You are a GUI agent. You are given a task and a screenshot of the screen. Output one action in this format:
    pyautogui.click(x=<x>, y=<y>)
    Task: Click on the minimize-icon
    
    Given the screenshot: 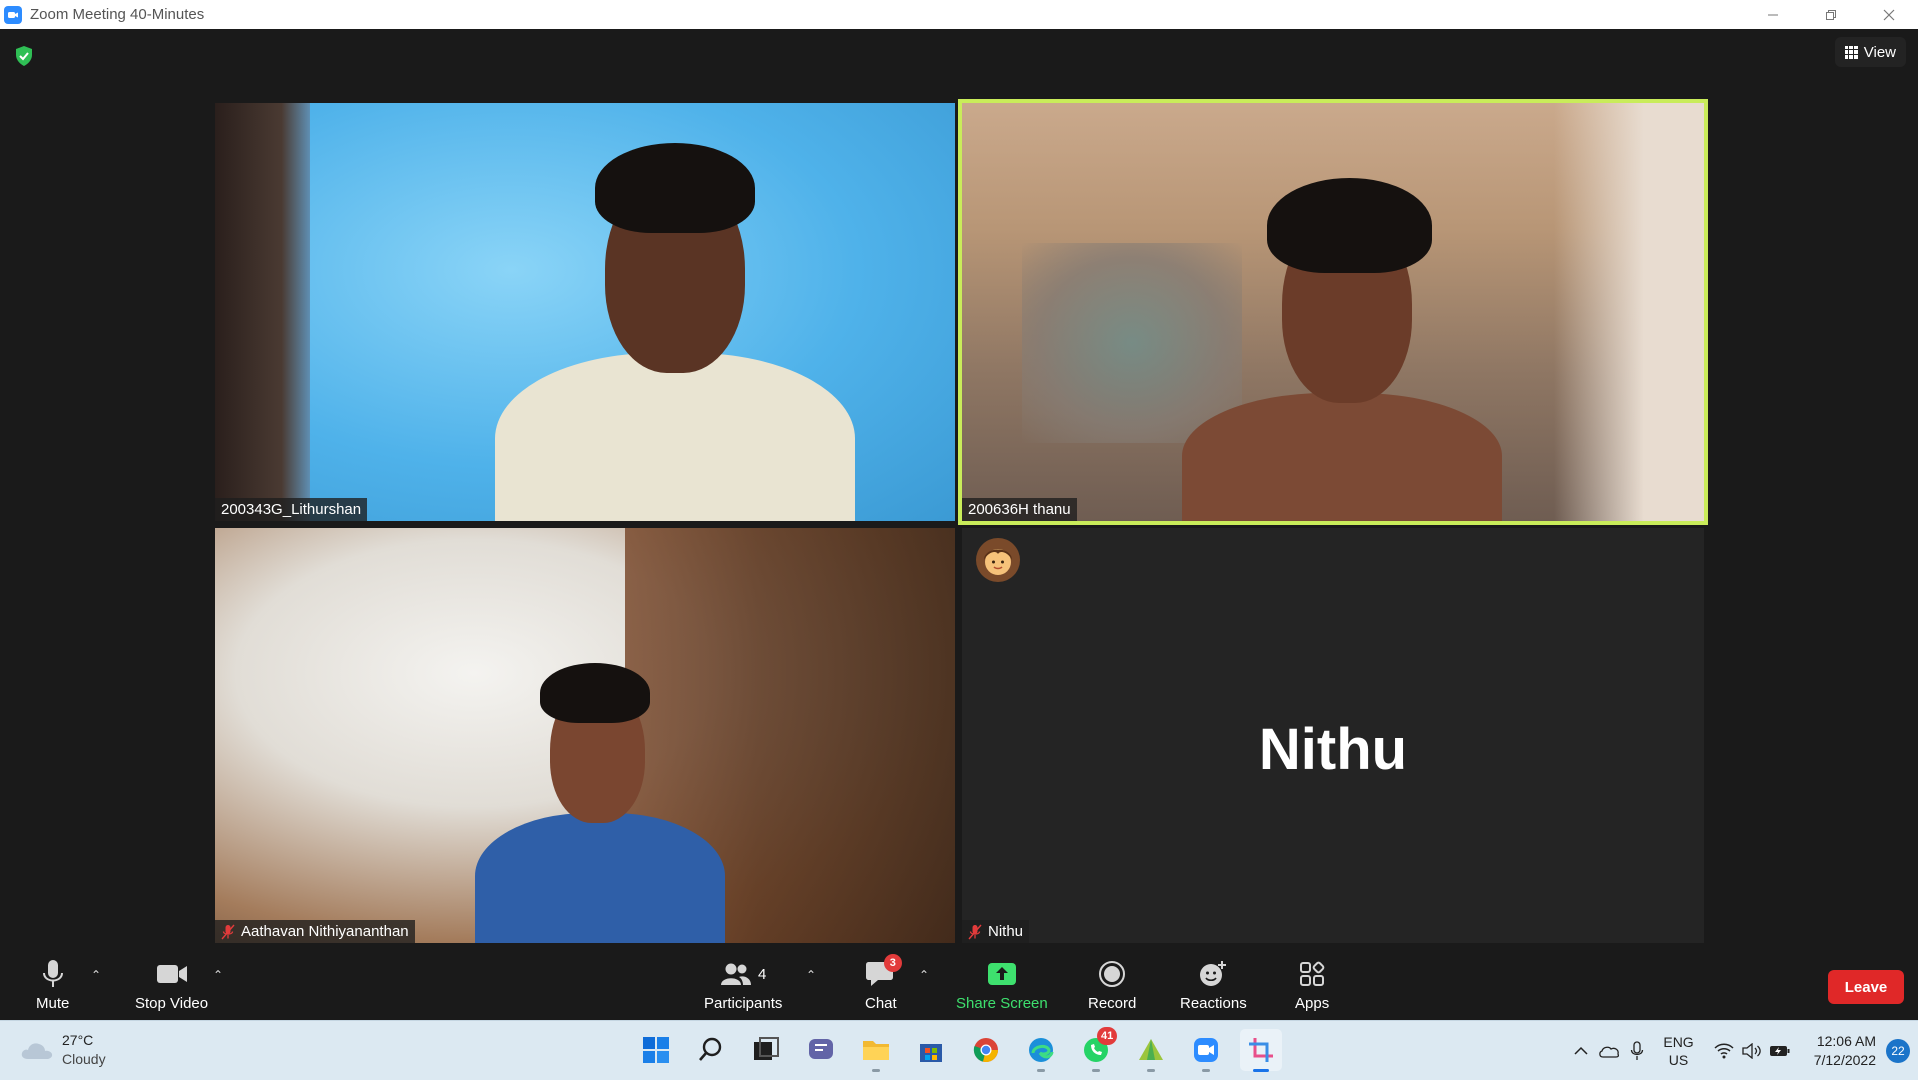 What is the action you would take?
    pyautogui.click(x=1773, y=14)
    